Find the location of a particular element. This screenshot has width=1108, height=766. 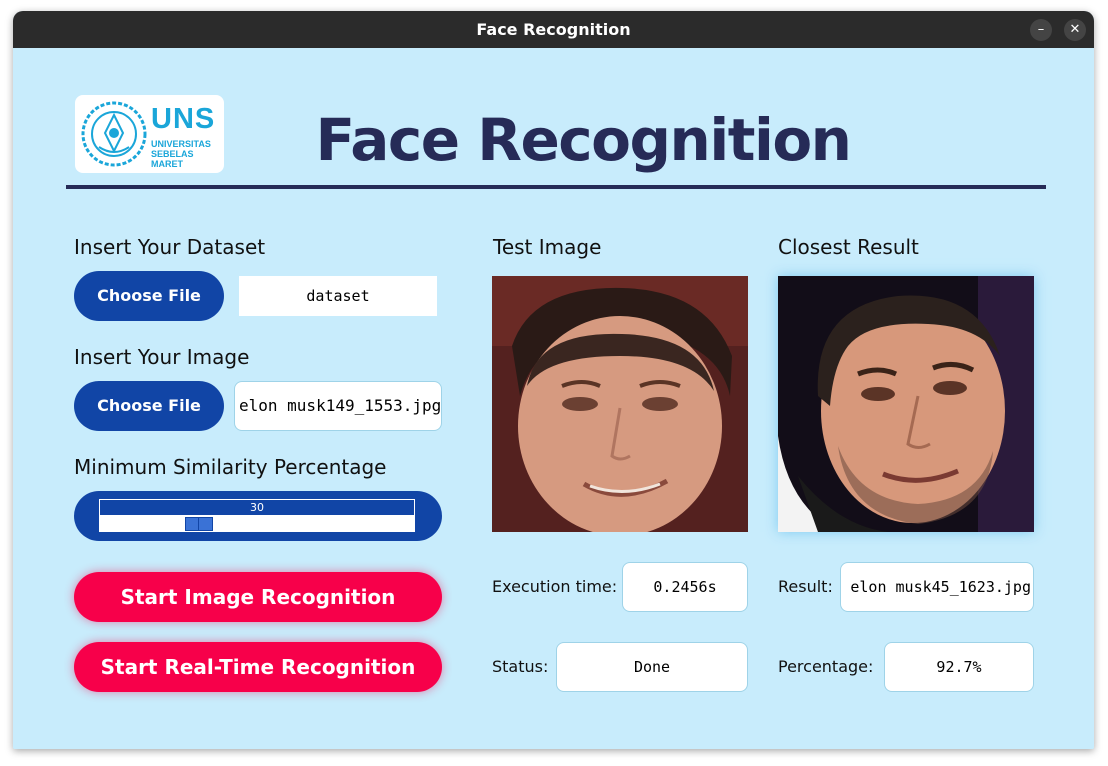

status-label: Status: is located at coordinates (520, 666).